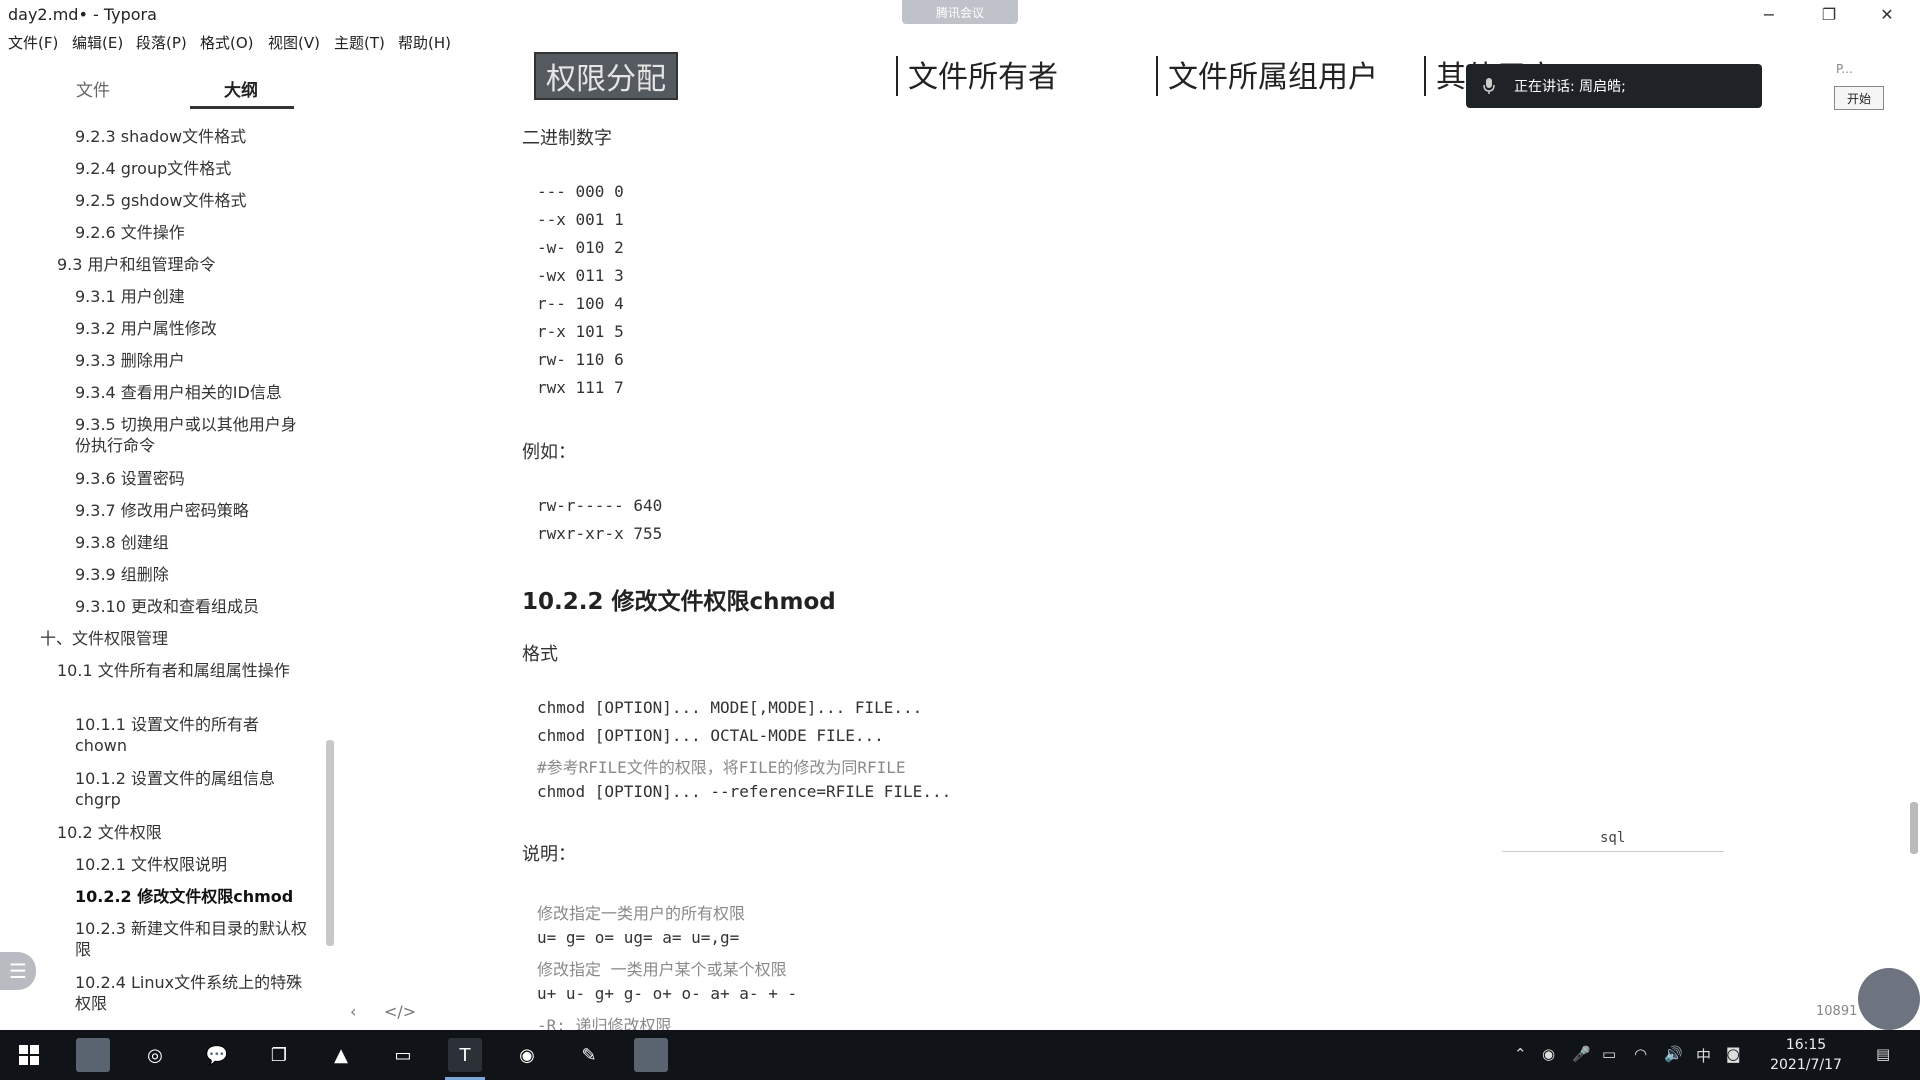 The width and height of the screenshot is (1920, 1080). I want to click on speaking-indicator: 正在讲话: 周启皓;, so click(1614, 86).